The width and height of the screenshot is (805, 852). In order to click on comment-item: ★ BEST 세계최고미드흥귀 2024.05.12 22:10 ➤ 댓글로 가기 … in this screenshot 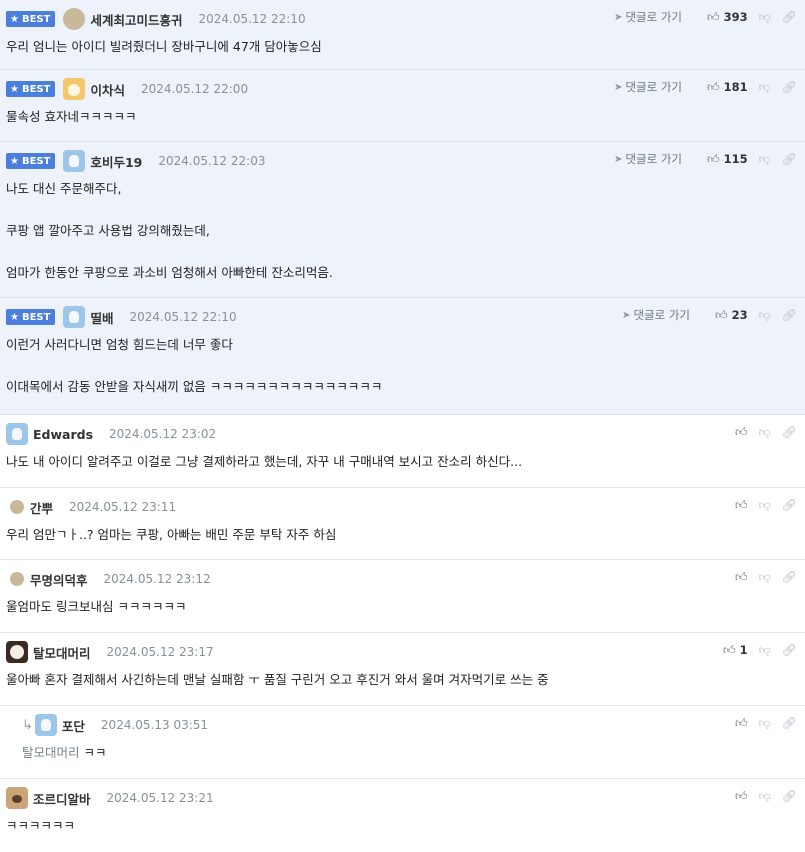, I will do `click(402, 35)`.